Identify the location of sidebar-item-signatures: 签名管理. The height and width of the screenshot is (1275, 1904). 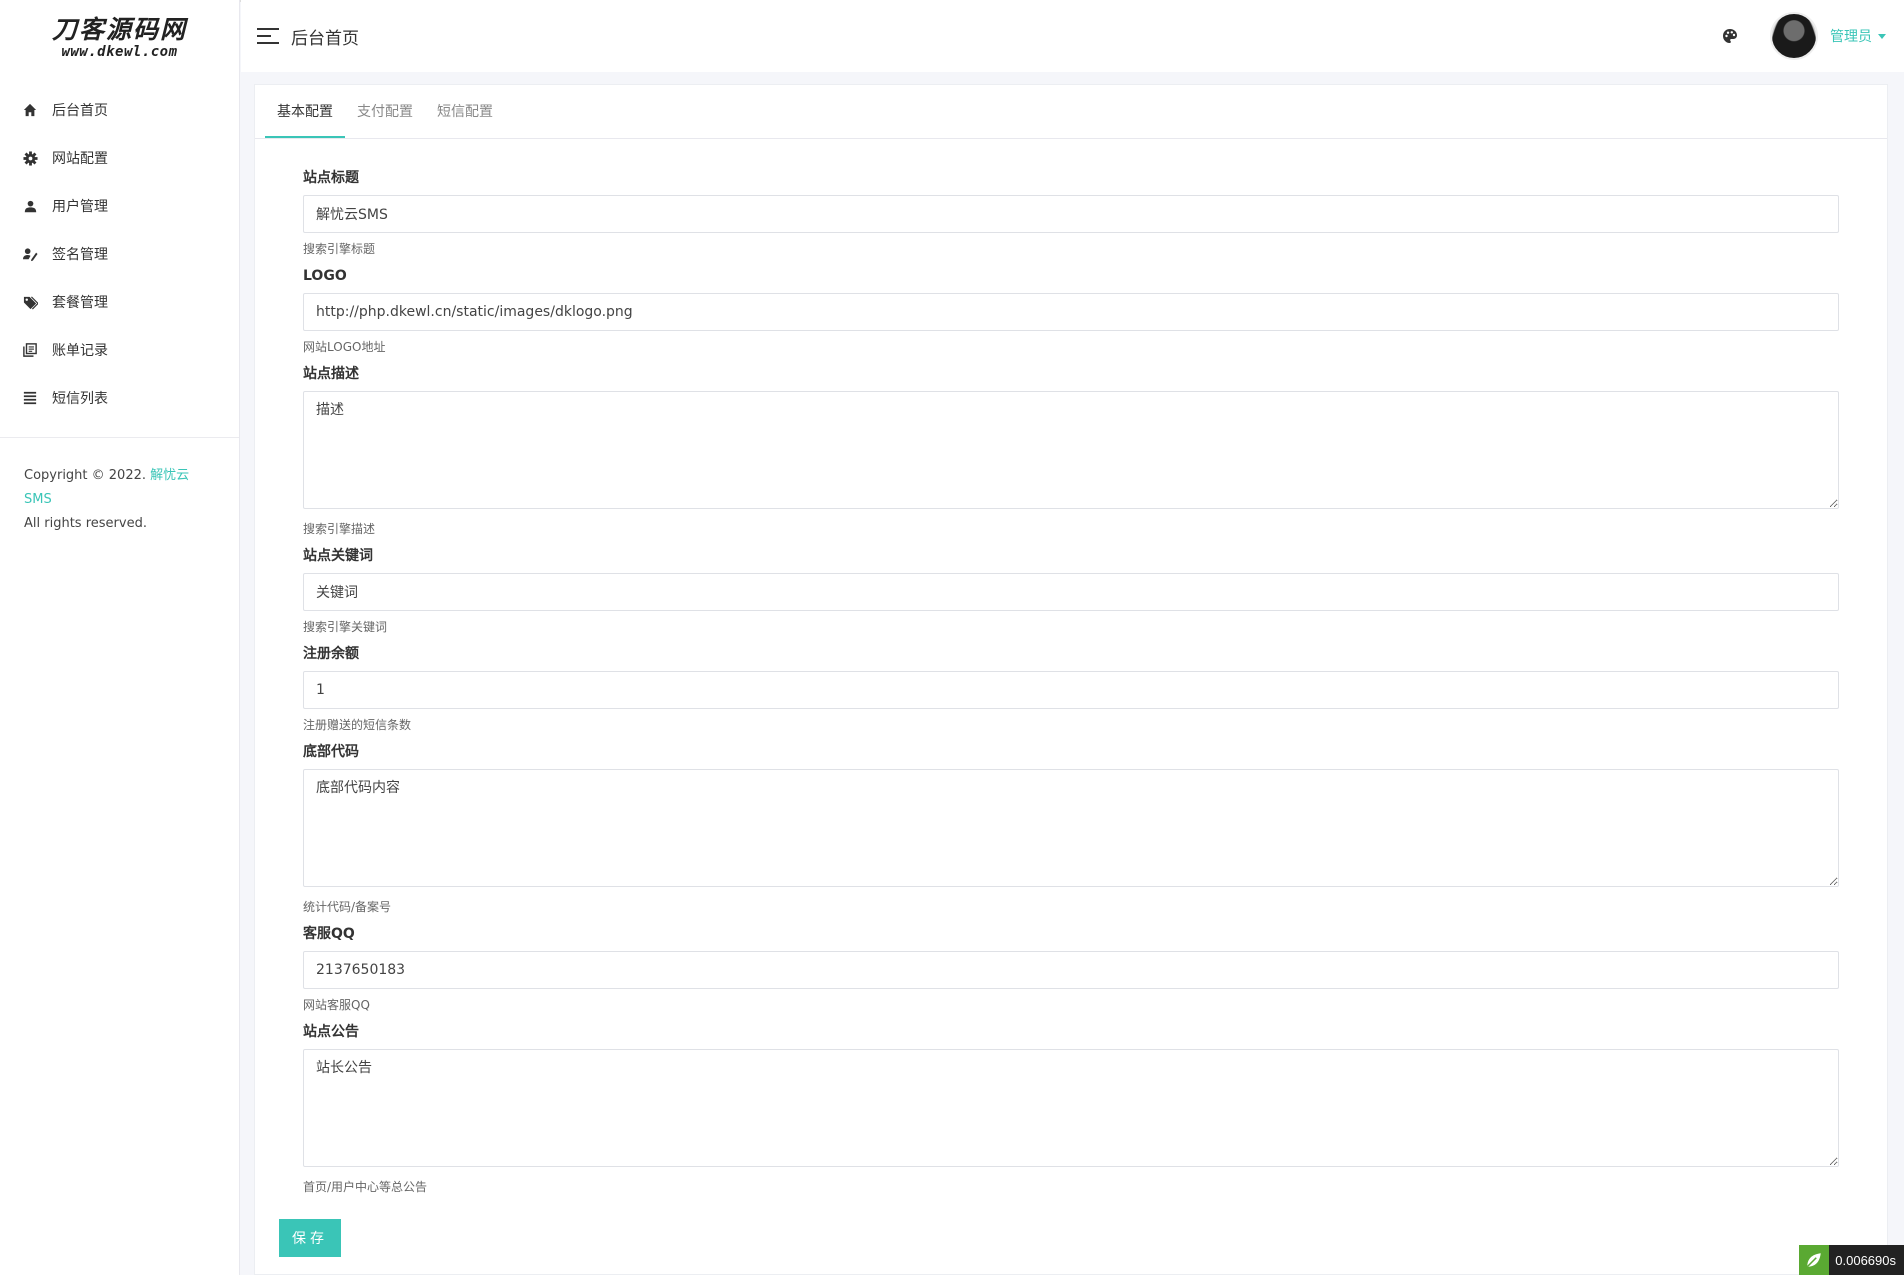
(119, 254).